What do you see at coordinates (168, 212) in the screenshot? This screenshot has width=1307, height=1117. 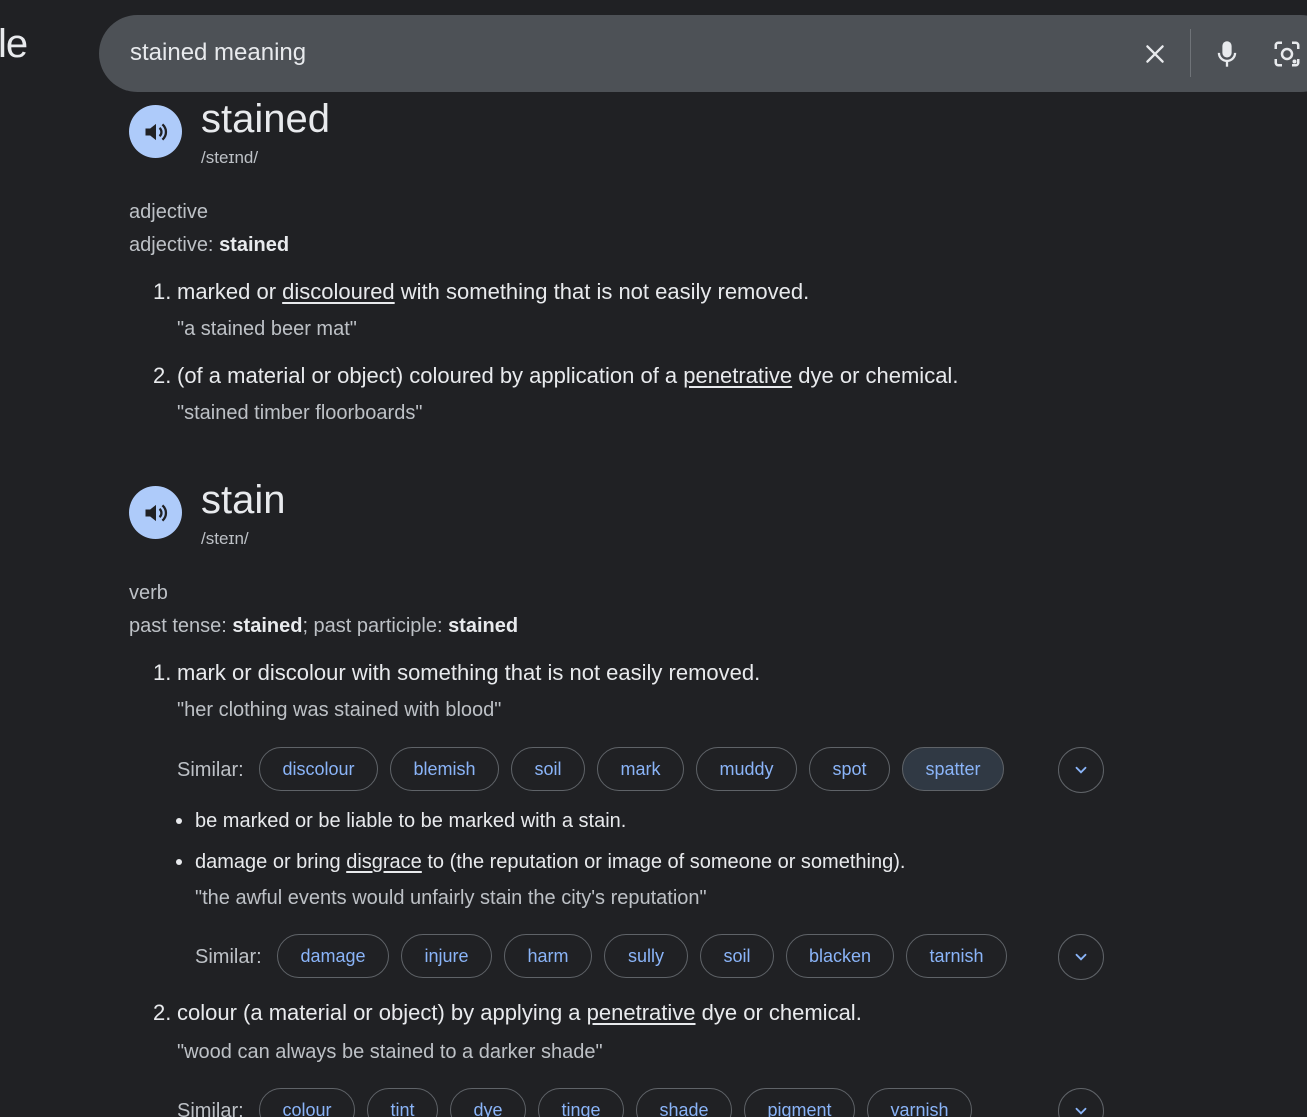 I see `part-of-speech: adjective` at bounding box center [168, 212].